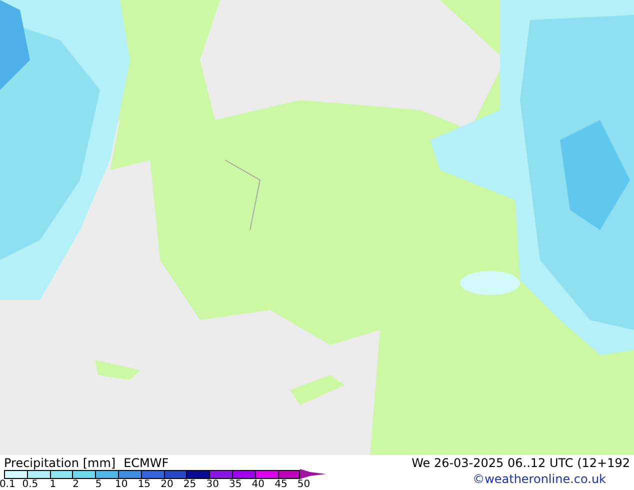  Describe the element at coordinates (190, 485) in the screenshot. I see `legend-tick-label: 25` at that location.